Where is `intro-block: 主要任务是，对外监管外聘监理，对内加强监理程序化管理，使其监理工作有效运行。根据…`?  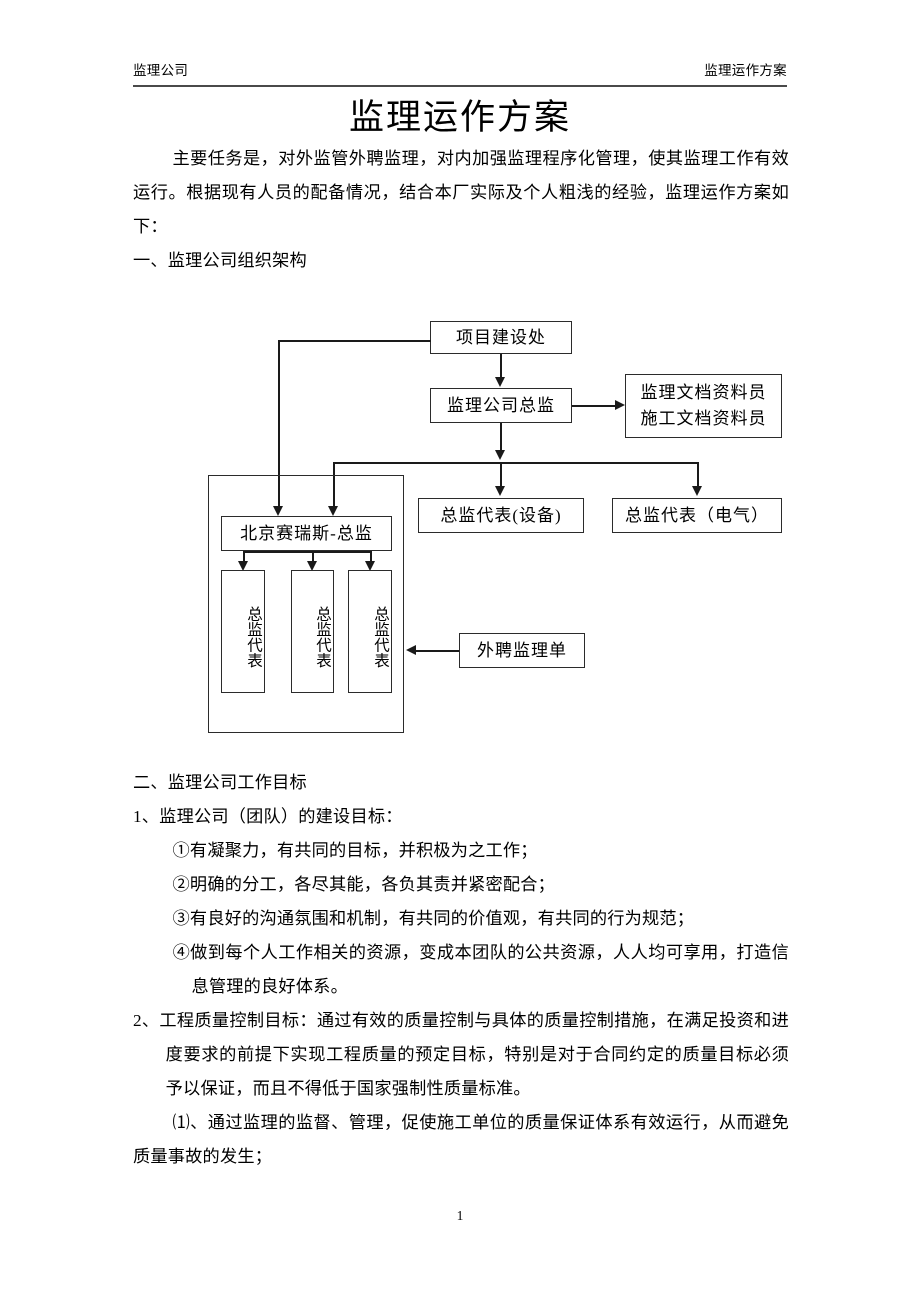 intro-block: 主要任务是，对外监管外聘监理，对内加强监理程序化管理，使其监理工作有效运行。根据… is located at coordinates (461, 222).